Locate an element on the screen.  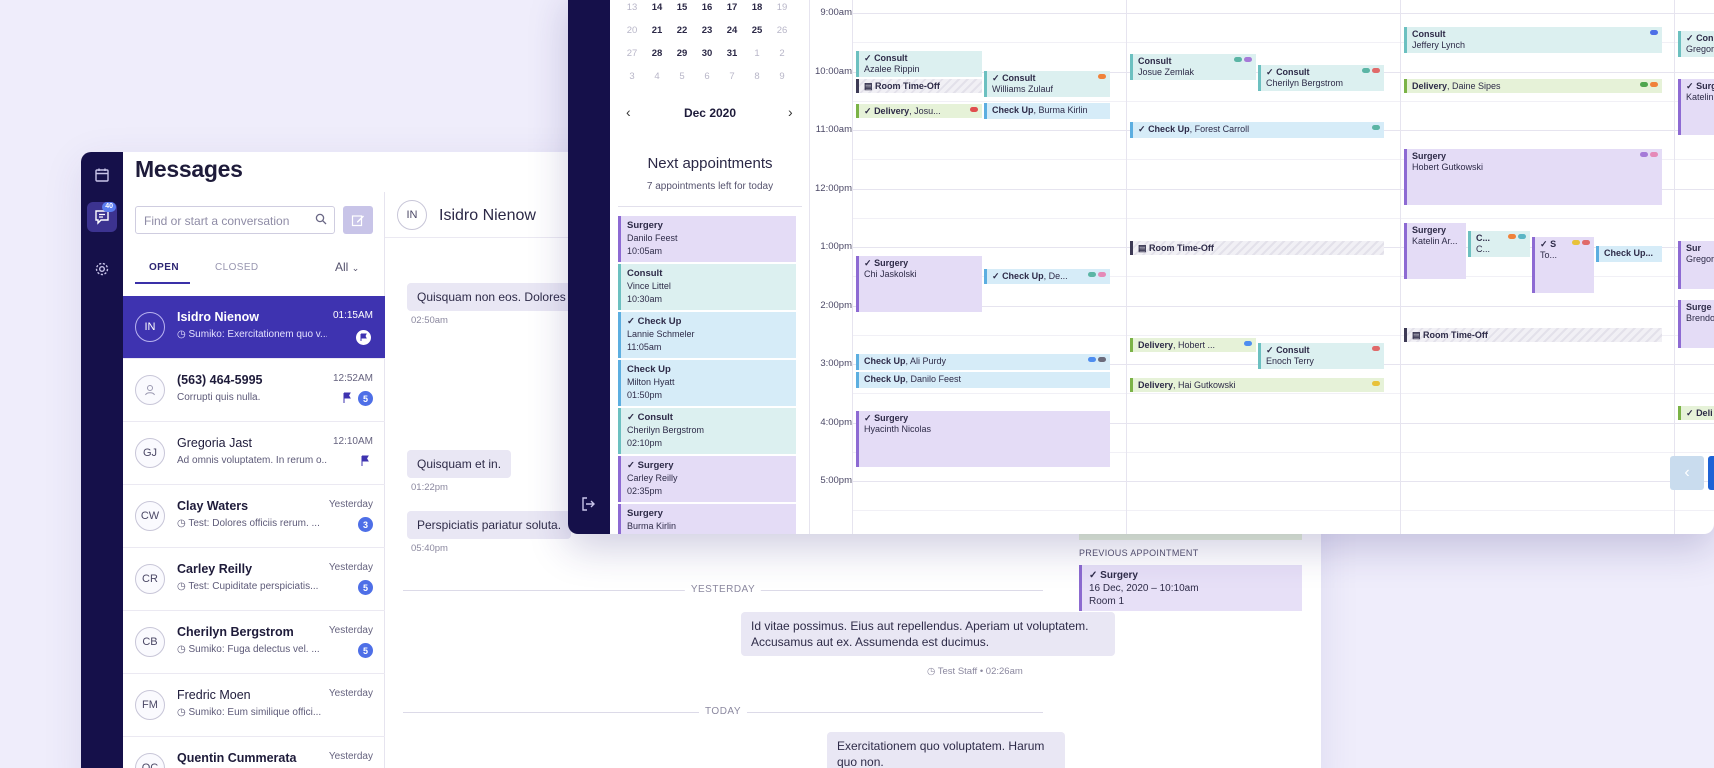
next-appointment-card: ✓ Consult Cherilyn Bergstrom 02:10pm is located at coordinates (707, 431).